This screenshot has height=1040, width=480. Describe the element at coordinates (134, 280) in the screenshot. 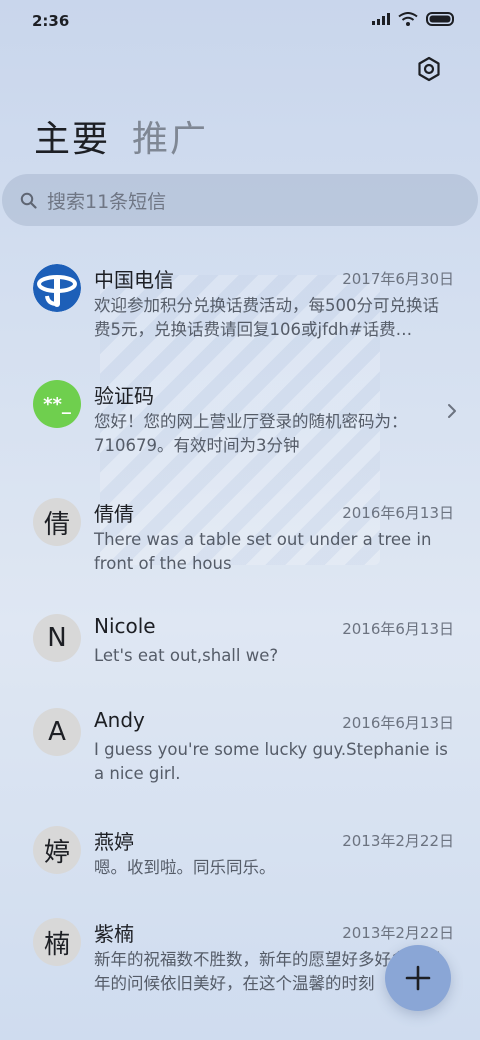

I see `sender-name: 中国电信` at that location.